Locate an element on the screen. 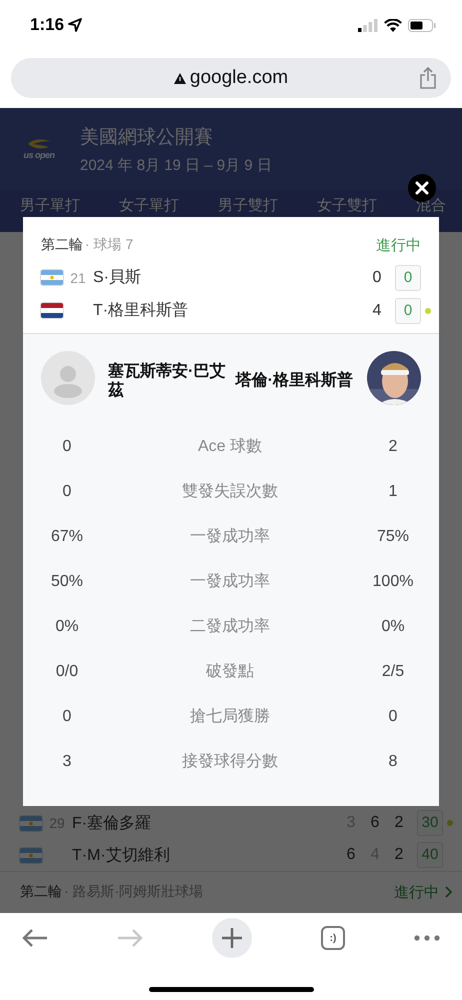 This screenshot has height=1000, width=462. stat-value: 100% is located at coordinates (393, 581).